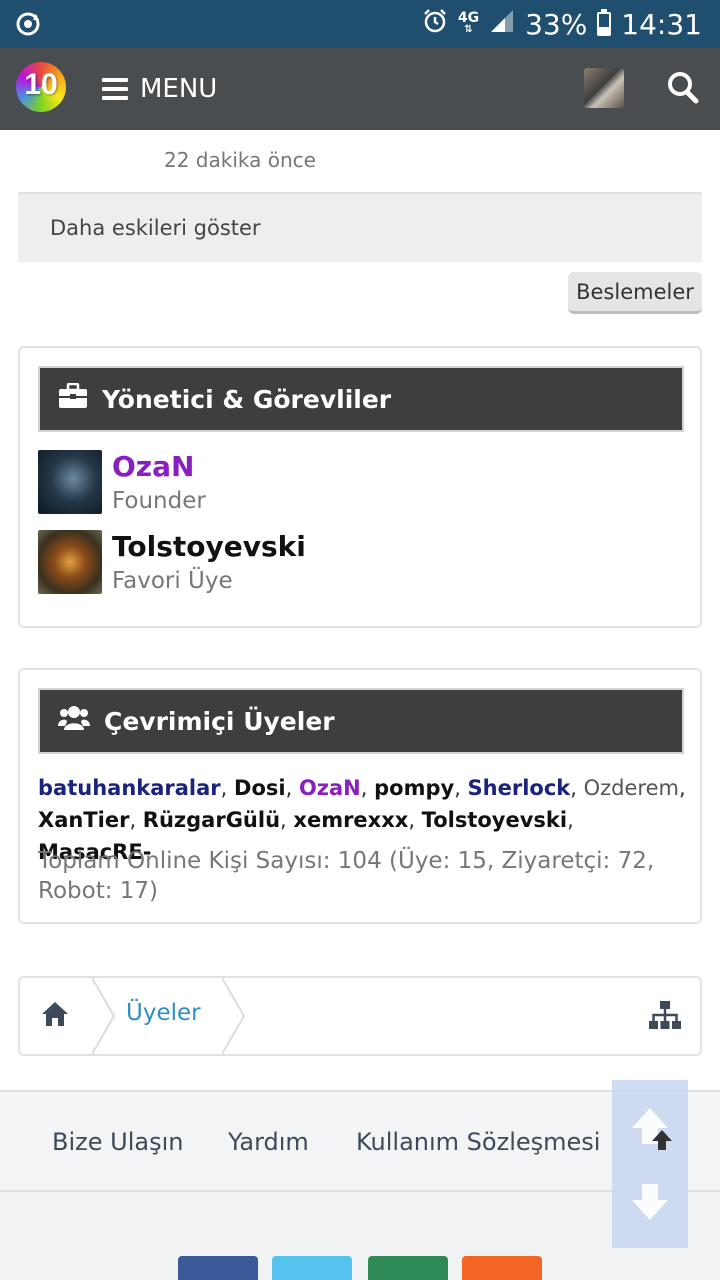 This screenshot has height=1280, width=720. I want to click on status-bar: 4G ⇅ 33% 14:31, so click(360, 24).